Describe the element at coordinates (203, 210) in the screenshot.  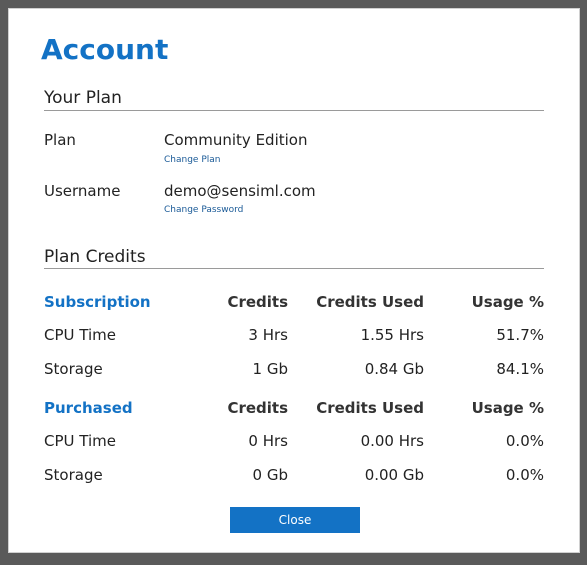
I see `change-password-link: Change Password` at that location.